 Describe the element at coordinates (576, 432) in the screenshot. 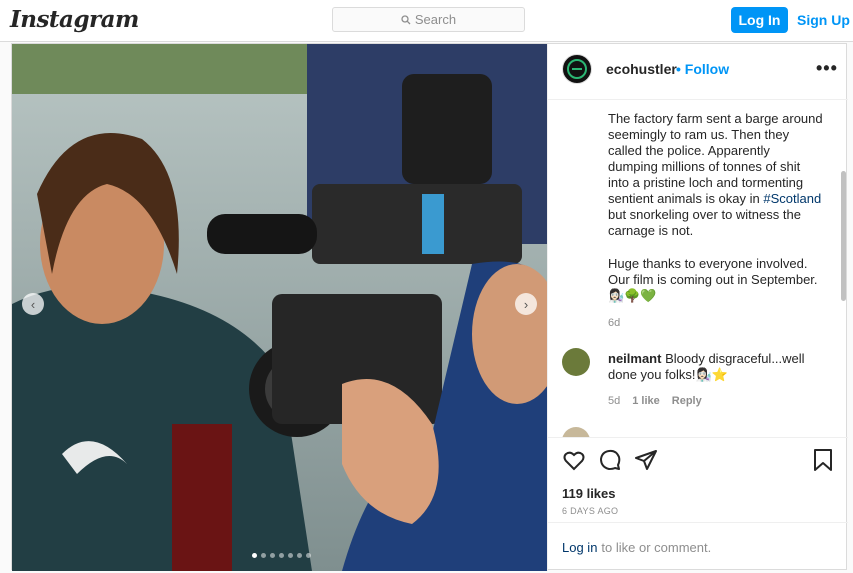

I see `next-commenter-avatar` at that location.